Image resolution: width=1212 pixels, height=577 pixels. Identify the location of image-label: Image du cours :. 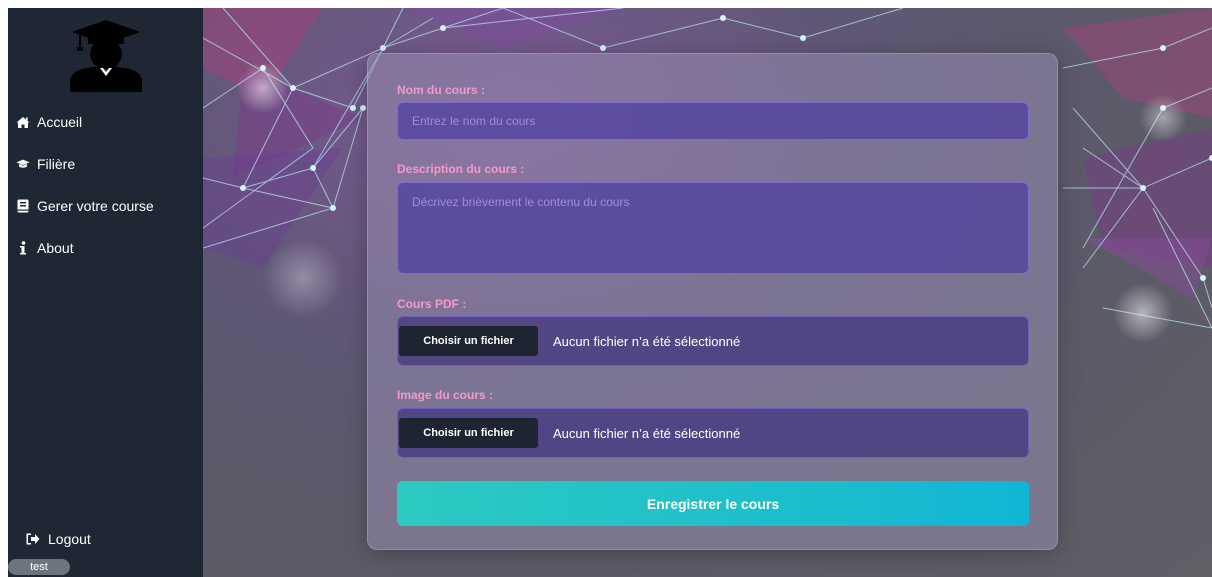
(445, 395).